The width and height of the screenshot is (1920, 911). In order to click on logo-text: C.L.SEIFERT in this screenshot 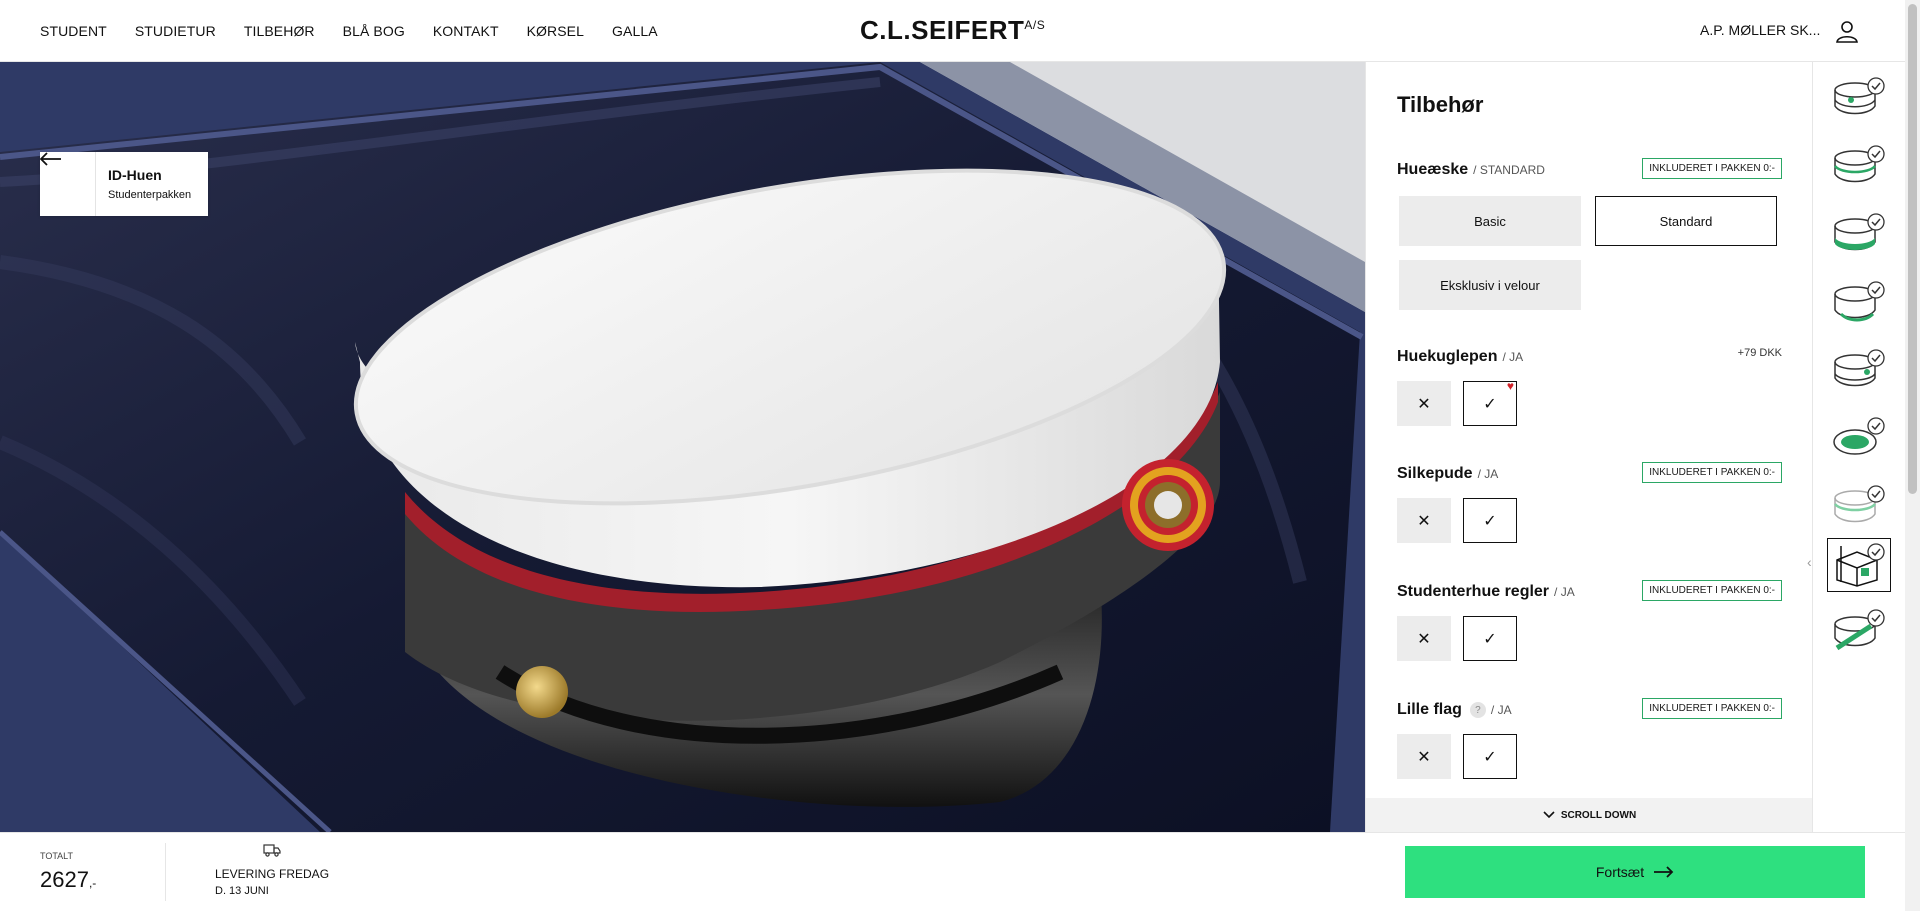, I will do `click(942, 30)`.